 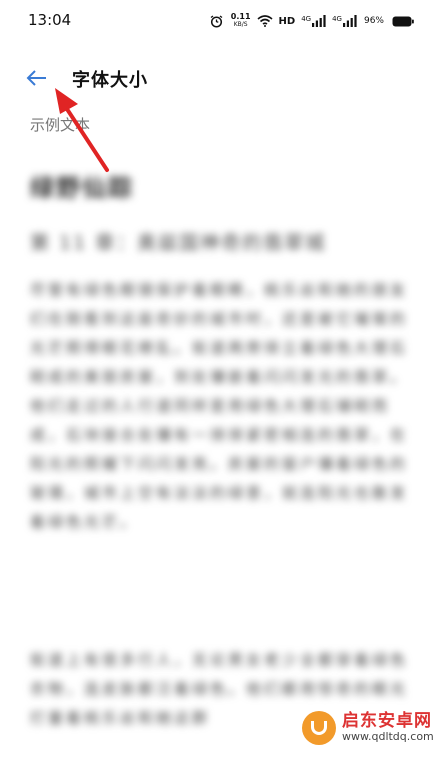 I want to click on watermark: 启东安卓网 www.qdltdq.com, so click(x=368, y=728).